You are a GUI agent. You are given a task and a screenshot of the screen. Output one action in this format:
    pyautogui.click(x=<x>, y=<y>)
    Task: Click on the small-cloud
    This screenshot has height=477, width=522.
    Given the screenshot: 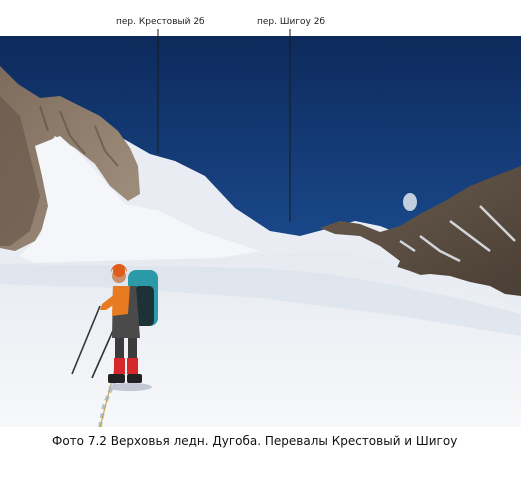 What is the action you would take?
    pyautogui.click(x=410, y=202)
    